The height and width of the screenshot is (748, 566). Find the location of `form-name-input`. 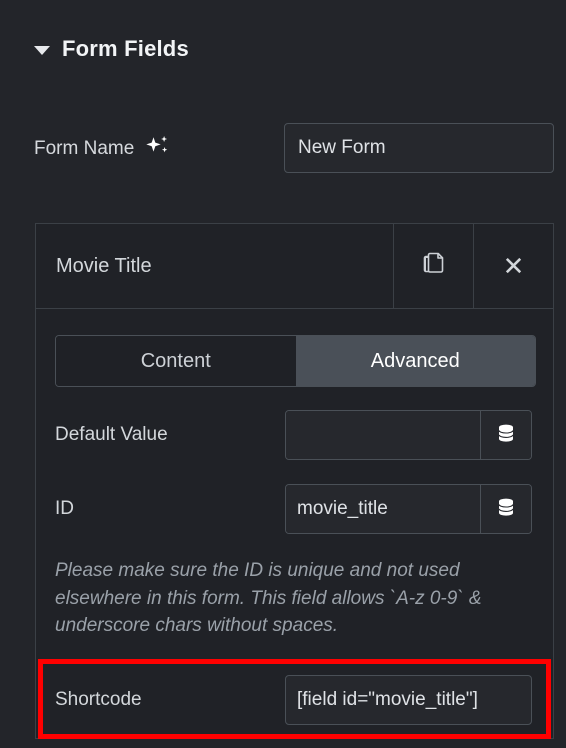

form-name-input is located at coordinates (419, 148).